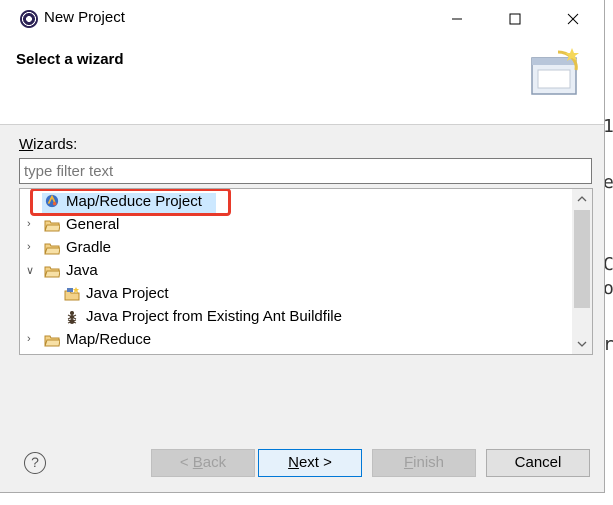 The width and height of the screenshot is (613, 505). I want to click on next-button-mnemonic: N, so click(293, 462).